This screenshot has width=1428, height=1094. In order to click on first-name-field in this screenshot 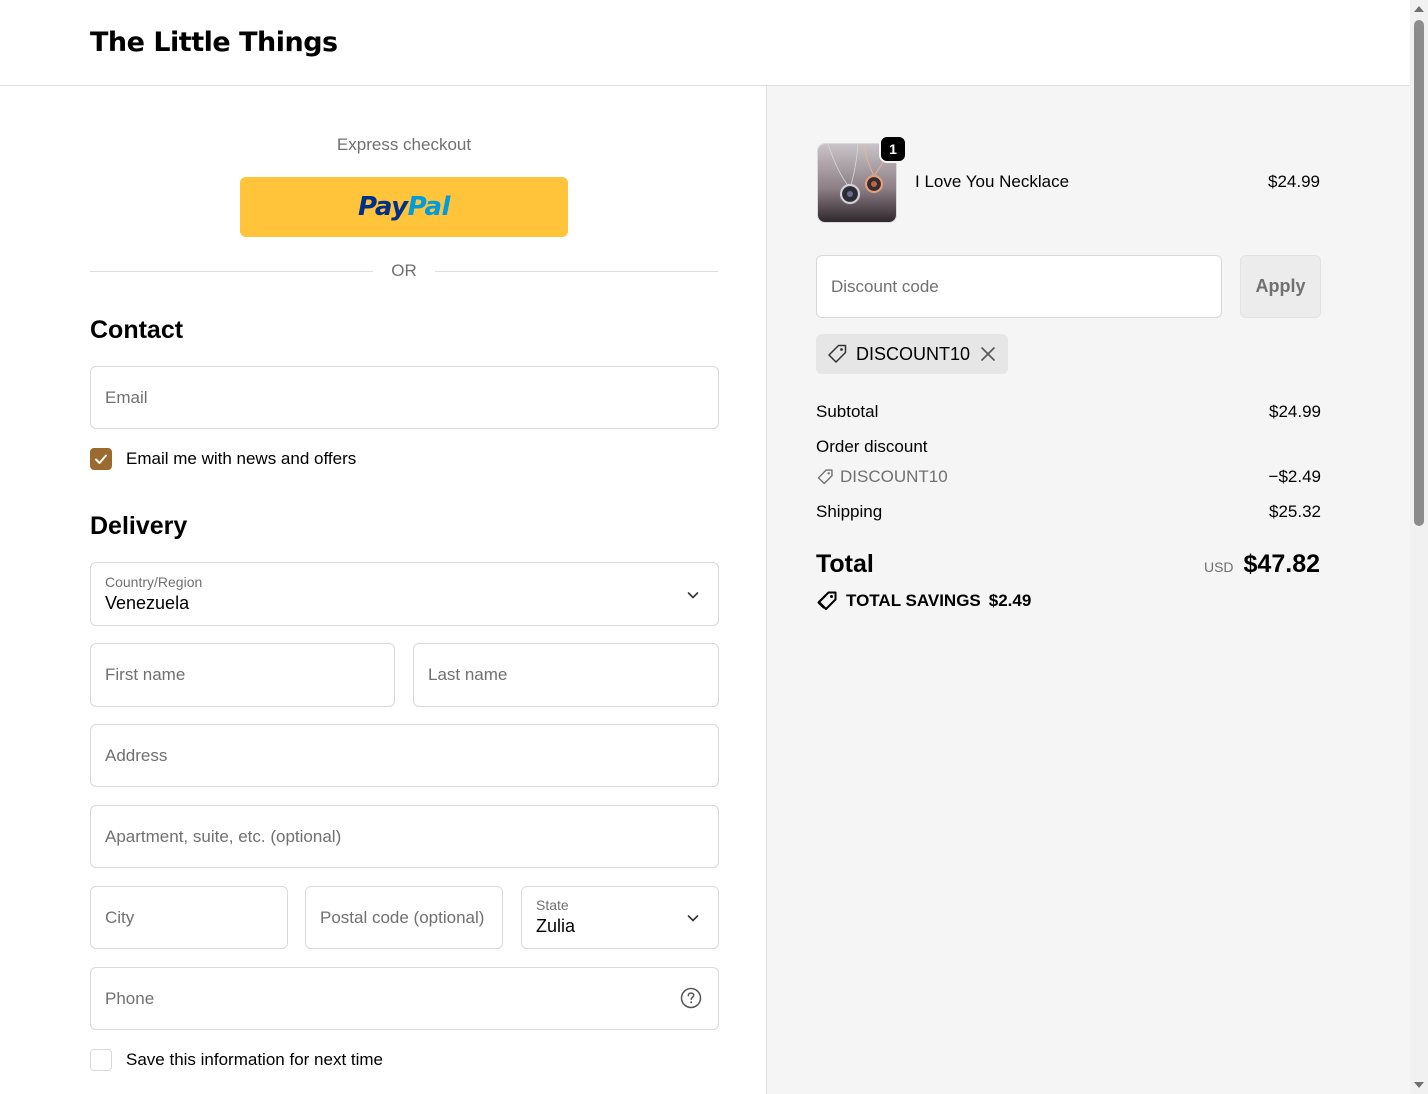, I will do `click(242, 675)`.